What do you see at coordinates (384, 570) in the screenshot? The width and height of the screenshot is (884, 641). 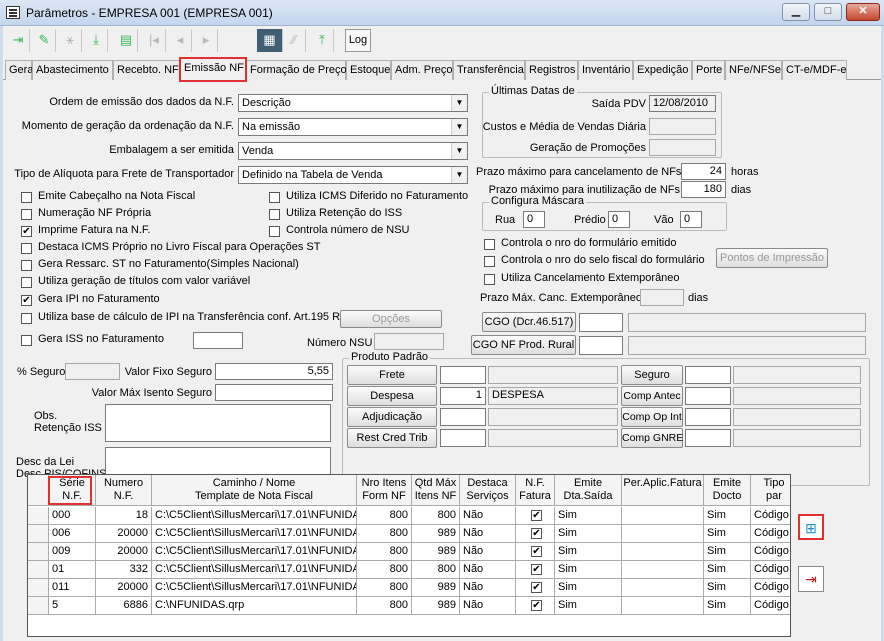 I see `grid-cell-3-3: 800` at bounding box center [384, 570].